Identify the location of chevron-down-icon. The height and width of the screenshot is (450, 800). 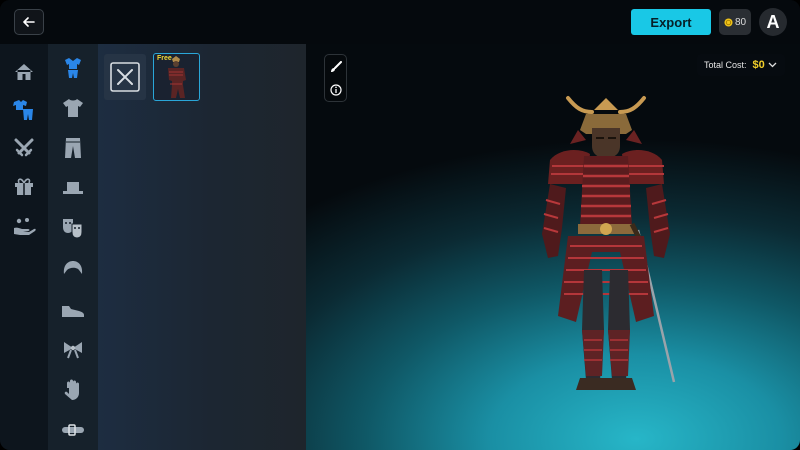
(772, 65).